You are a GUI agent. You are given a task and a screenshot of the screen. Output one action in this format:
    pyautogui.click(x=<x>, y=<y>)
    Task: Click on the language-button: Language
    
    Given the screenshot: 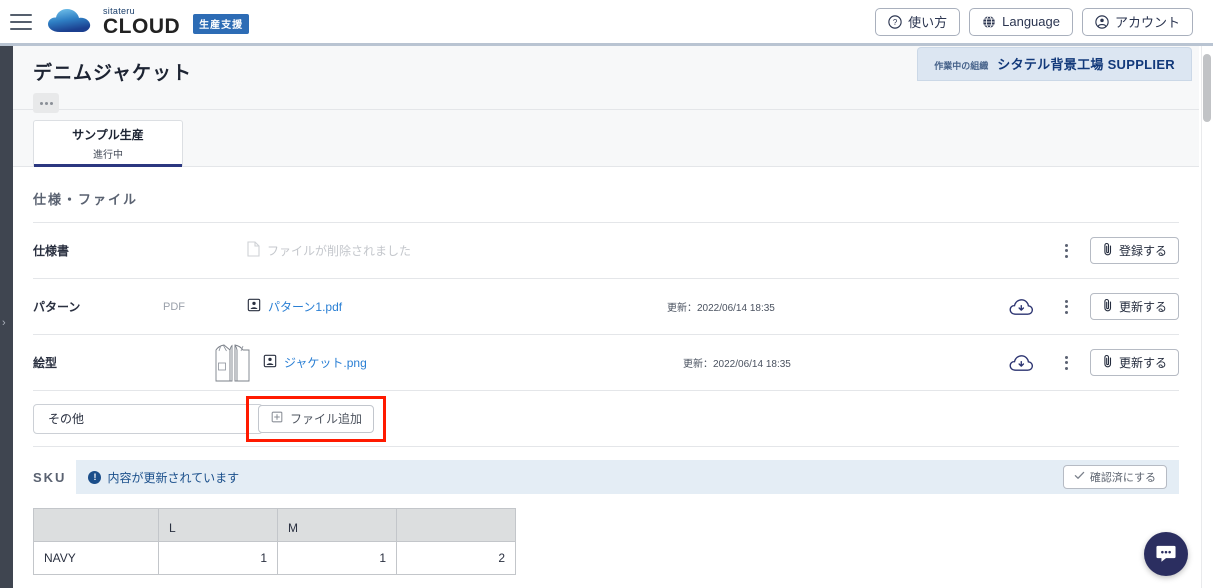 What is the action you would take?
    pyautogui.click(x=1021, y=21)
    